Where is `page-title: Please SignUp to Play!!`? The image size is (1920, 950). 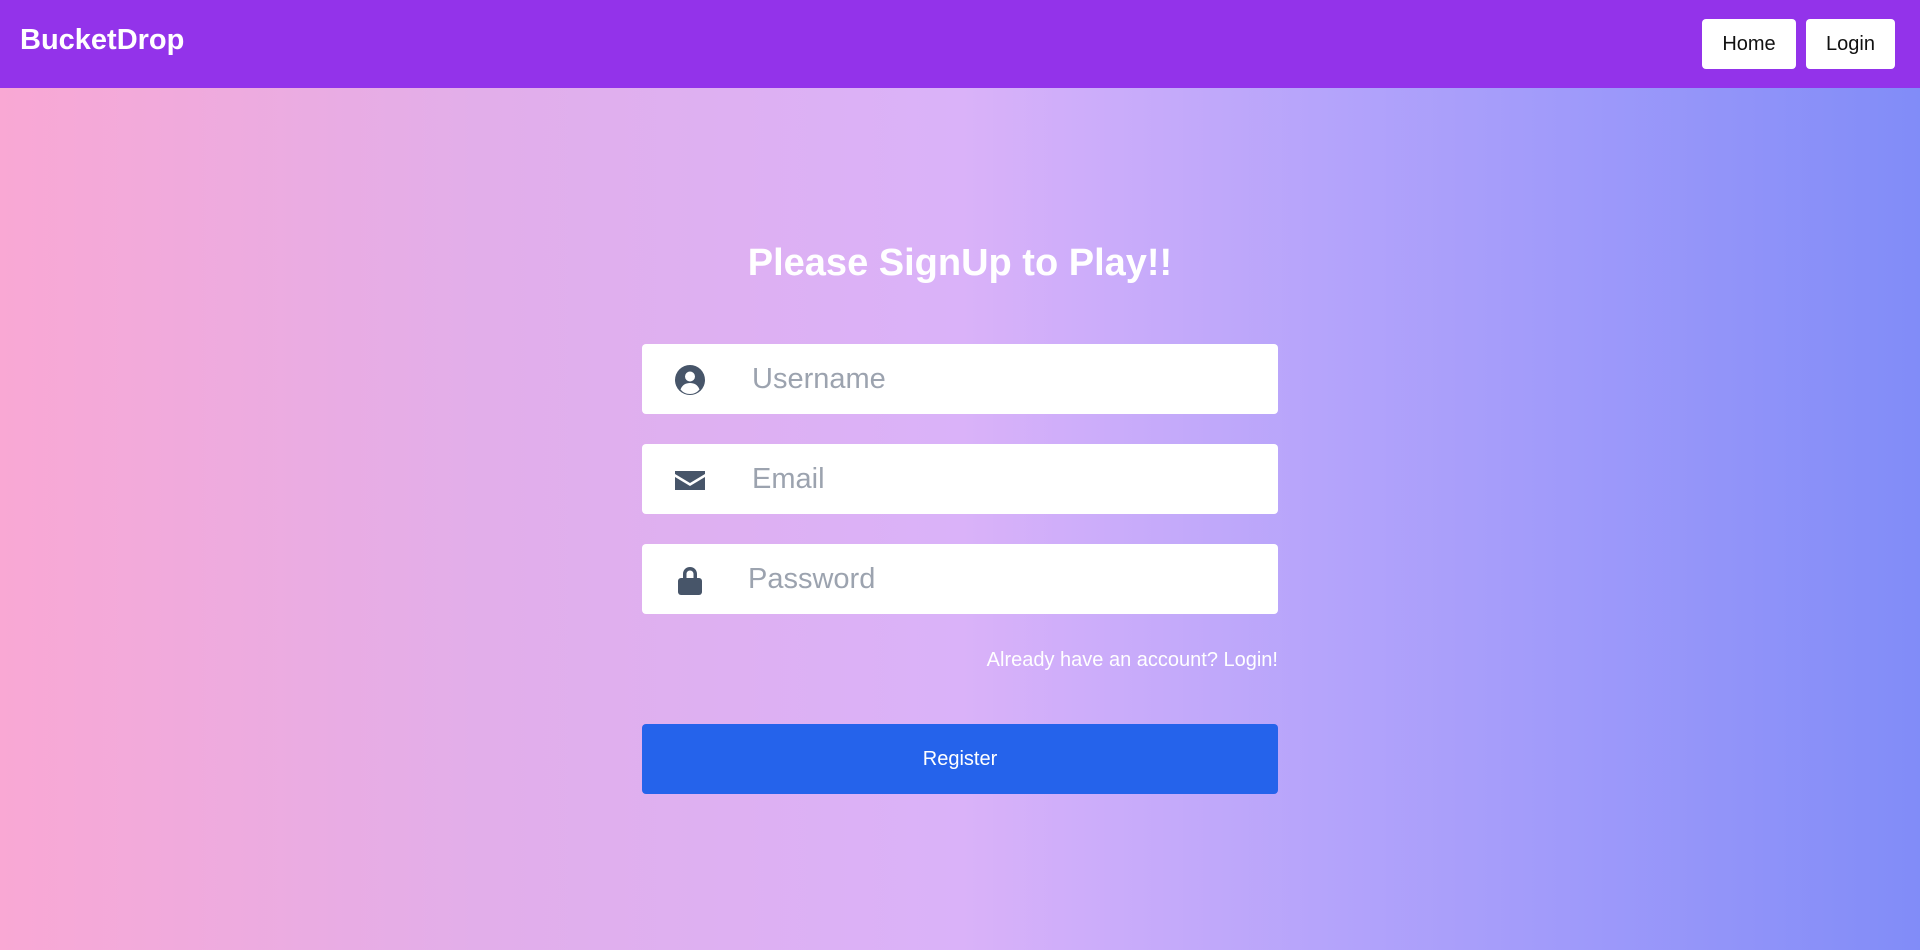 page-title: Please SignUp to Play!! is located at coordinates (960, 263).